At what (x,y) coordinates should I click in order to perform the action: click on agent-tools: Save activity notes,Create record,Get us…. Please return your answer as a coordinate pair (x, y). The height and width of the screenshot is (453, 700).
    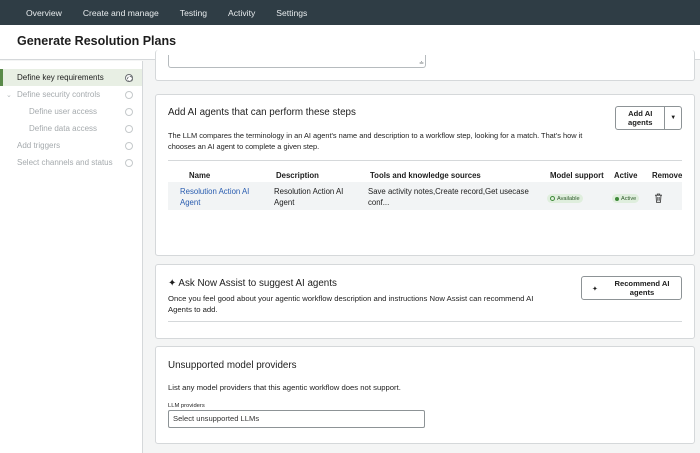
    Looking at the image, I should click on (448, 197).